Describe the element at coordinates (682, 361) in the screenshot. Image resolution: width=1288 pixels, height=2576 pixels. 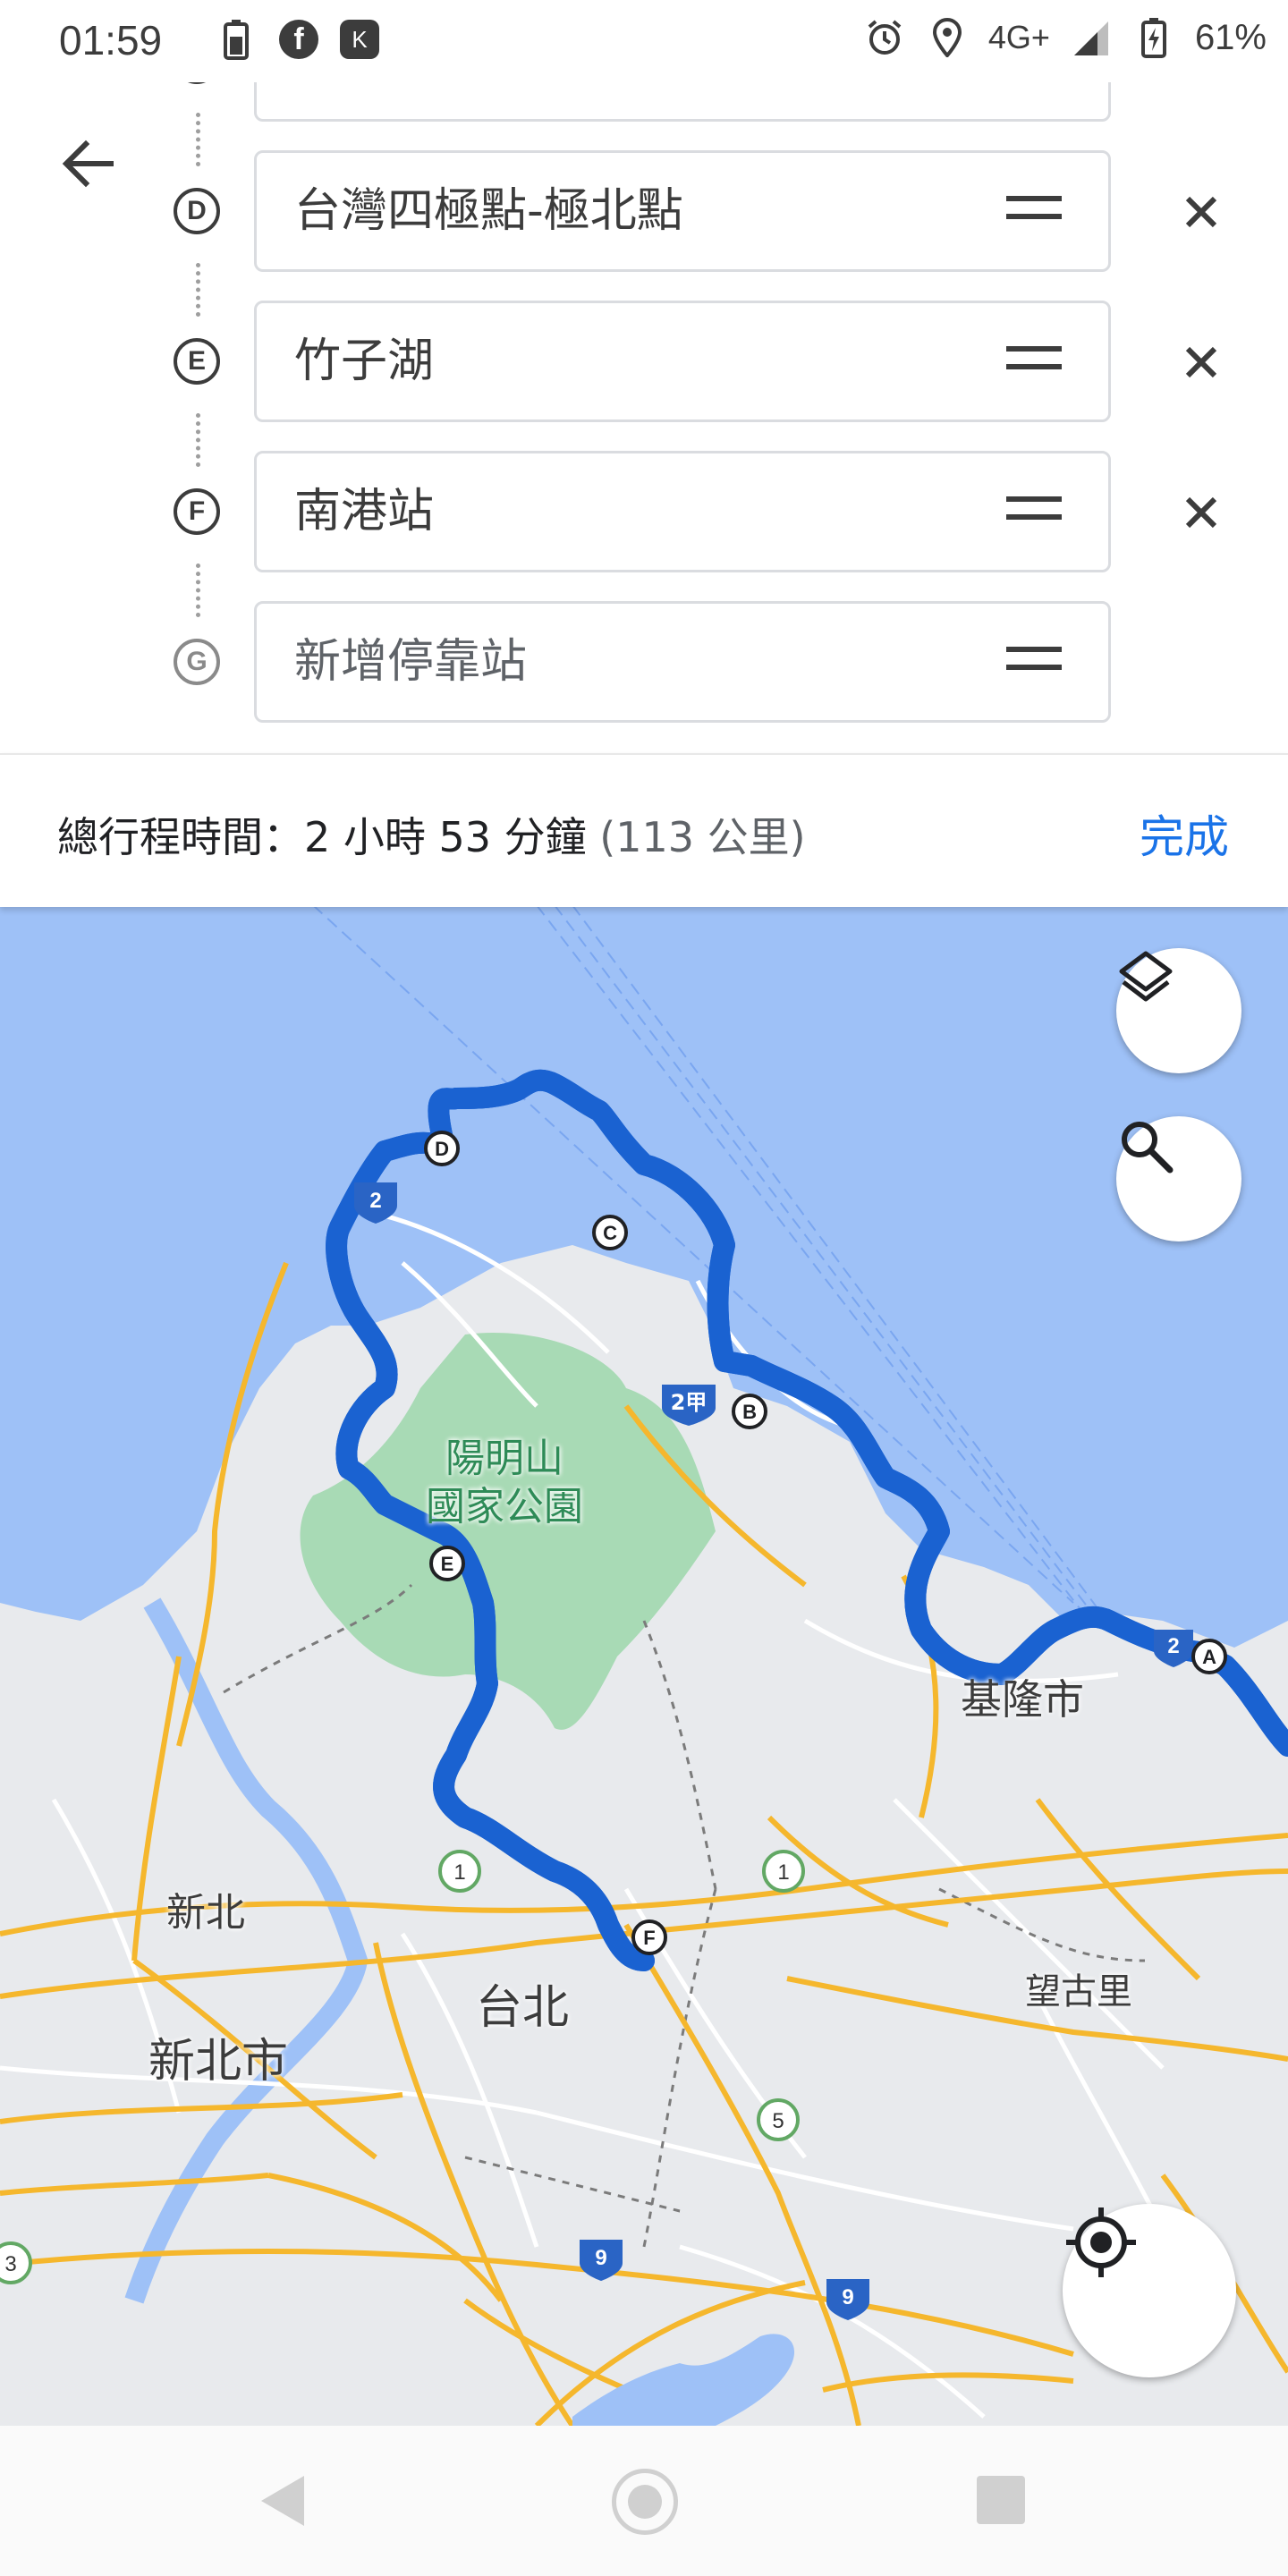
I see `stop-field-e: 竹子湖` at that location.